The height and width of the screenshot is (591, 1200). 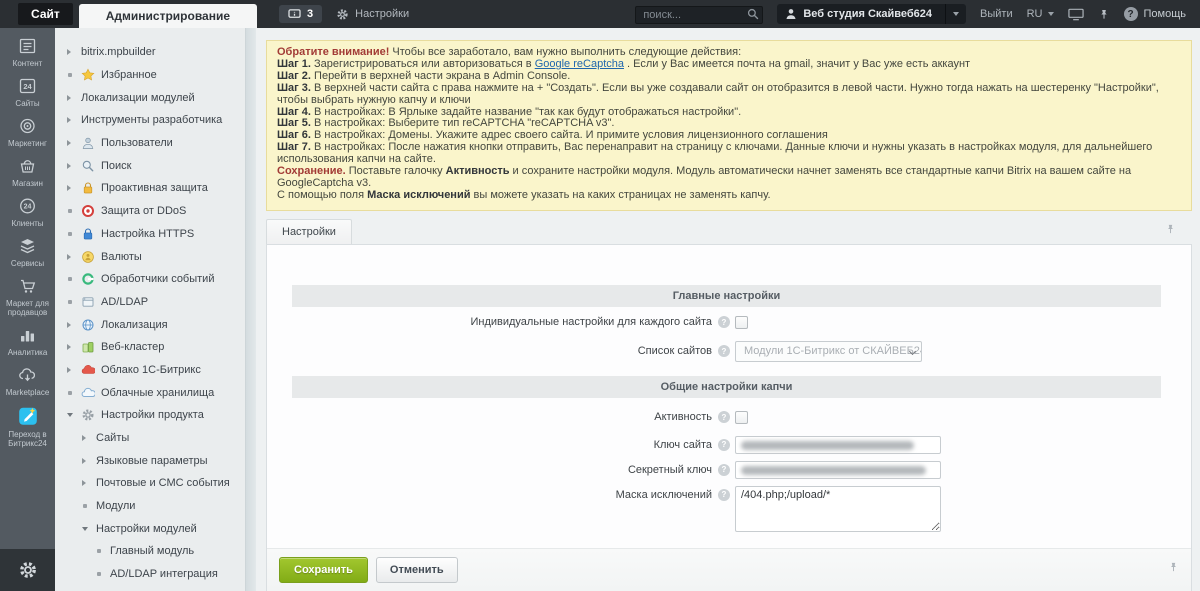 What do you see at coordinates (372, 14) in the screenshot?
I see `topbar-settings-button: Настройки` at bounding box center [372, 14].